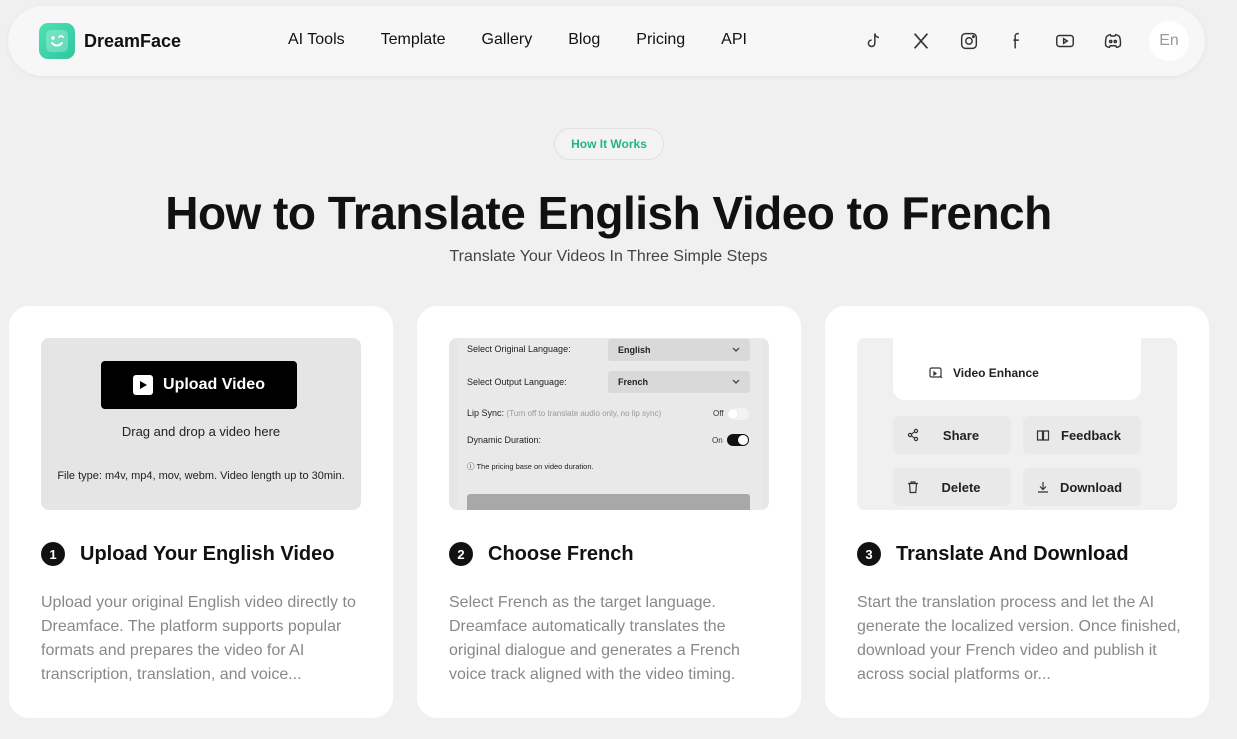 Image resolution: width=1237 pixels, height=739 pixels. I want to click on nav-api: API, so click(734, 40).